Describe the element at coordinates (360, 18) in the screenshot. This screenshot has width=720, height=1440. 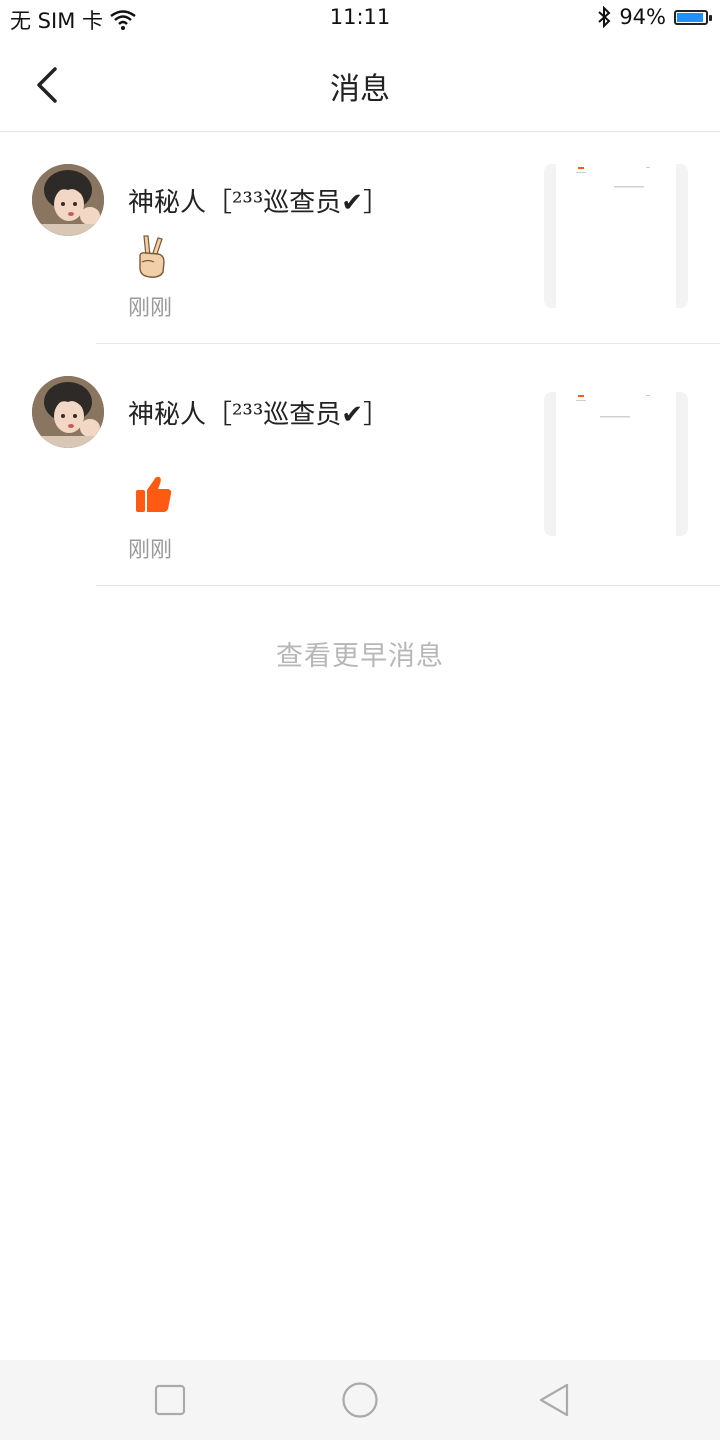
I see `status-bar: 无 SIM 卡 11:11 94%` at that location.